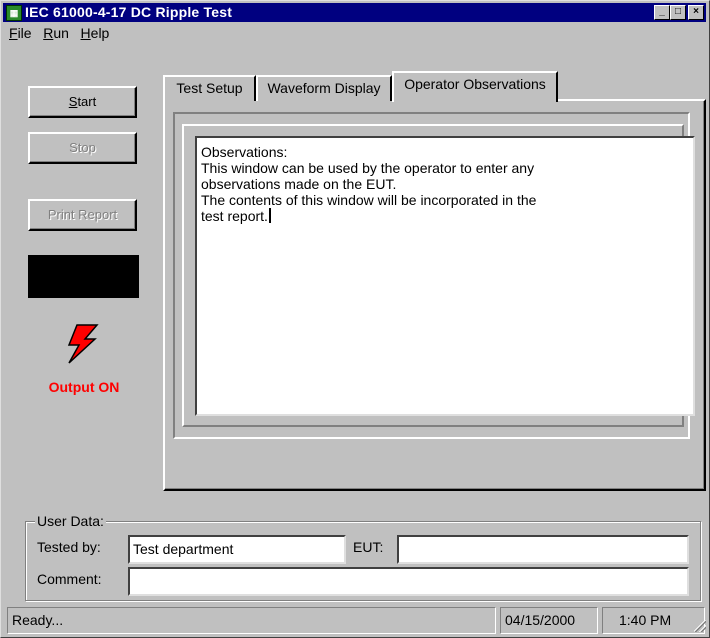 Image resolution: width=710 pixels, height=638 pixels. I want to click on status-display, so click(83, 276).